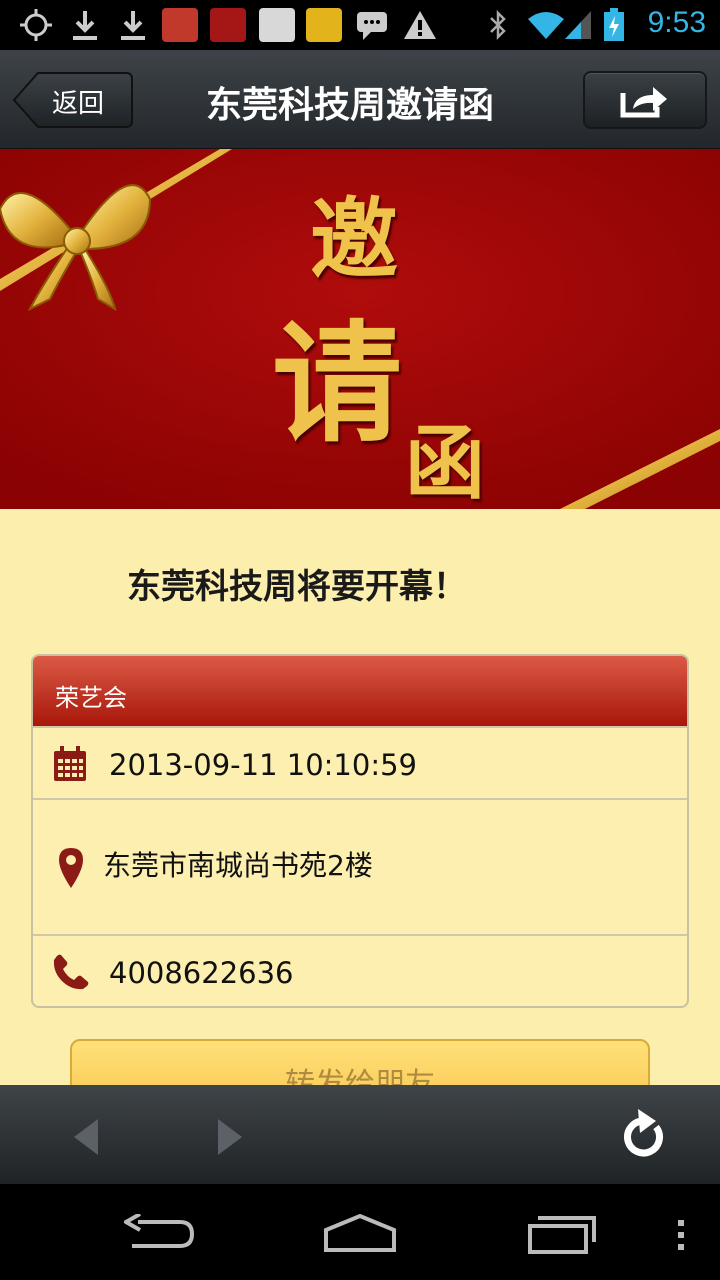 Image resolution: width=720 pixels, height=1280 pixels. What do you see at coordinates (349, 105) in the screenshot?
I see `page-title: 东莞科技周邀请函` at bounding box center [349, 105].